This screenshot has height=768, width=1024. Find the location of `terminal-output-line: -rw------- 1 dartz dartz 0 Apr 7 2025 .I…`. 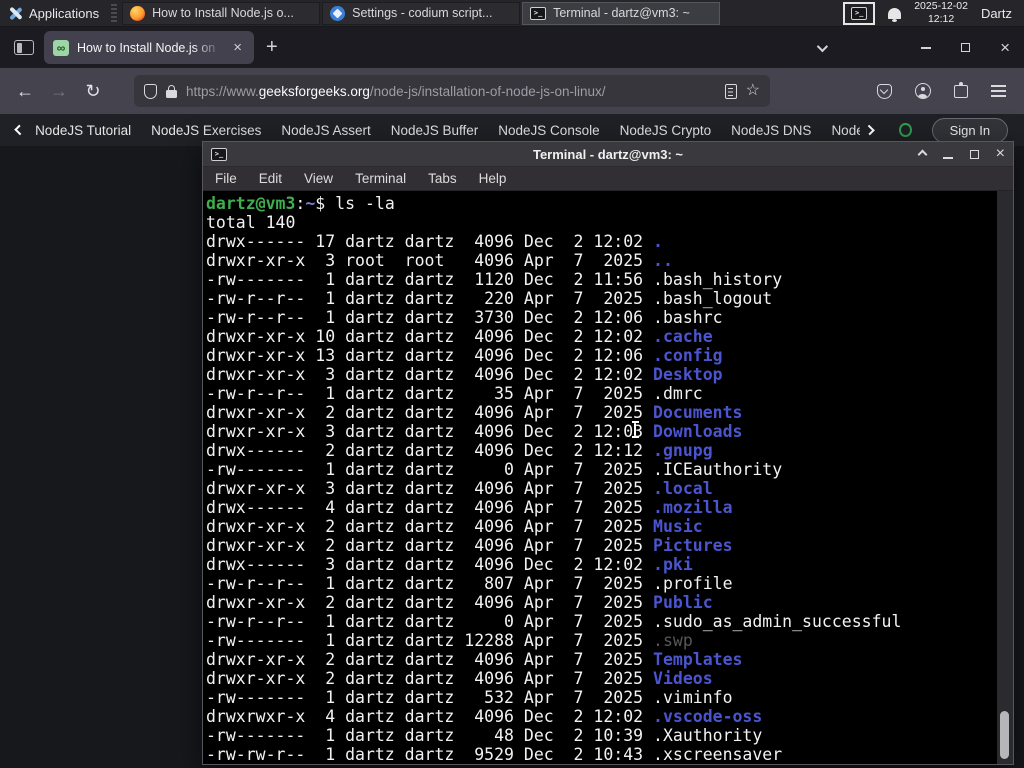

terminal-output-line: -rw------- 1 dartz dartz 0 Apr 7 2025 .I… is located at coordinates (494, 469).